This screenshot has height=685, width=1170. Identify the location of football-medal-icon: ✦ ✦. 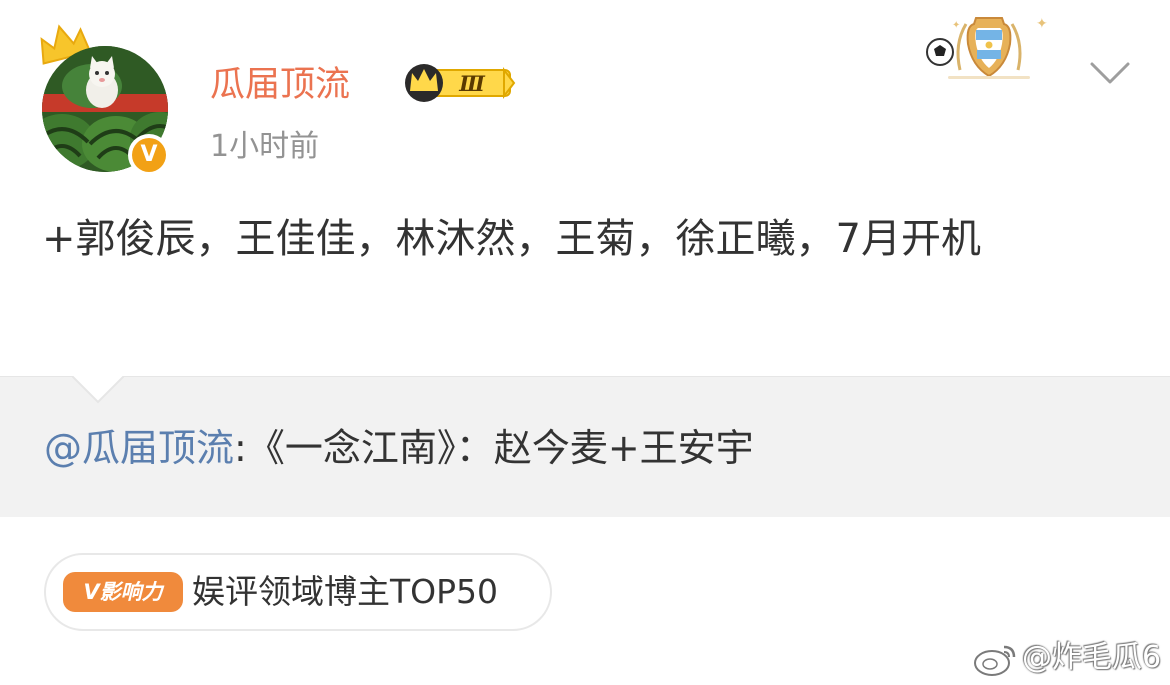
(989, 50).